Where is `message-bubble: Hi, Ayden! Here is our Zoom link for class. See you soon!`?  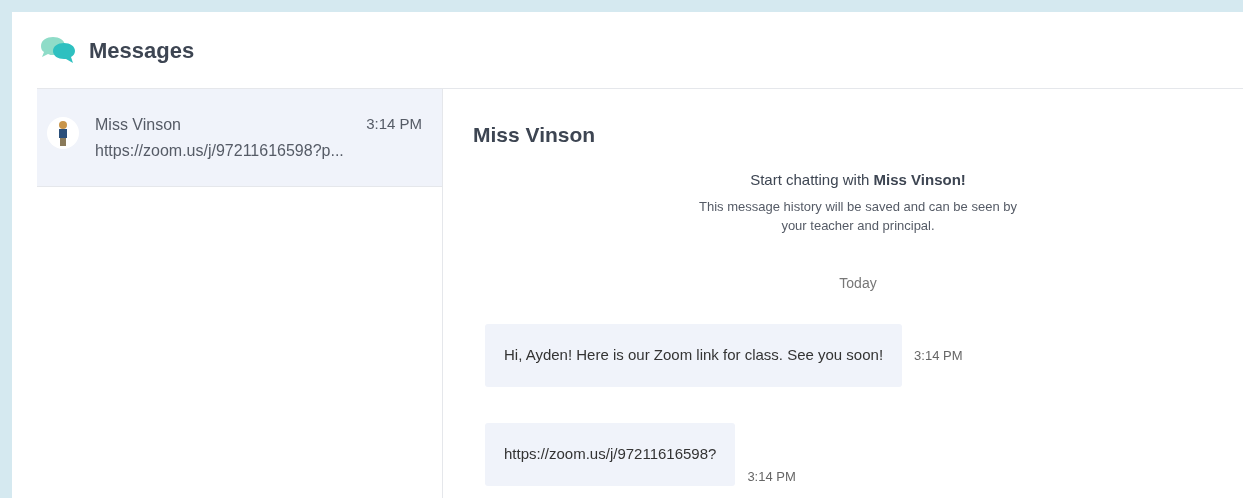
message-bubble: Hi, Ayden! Here is our Zoom link for class. See you soon! is located at coordinates (694, 355).